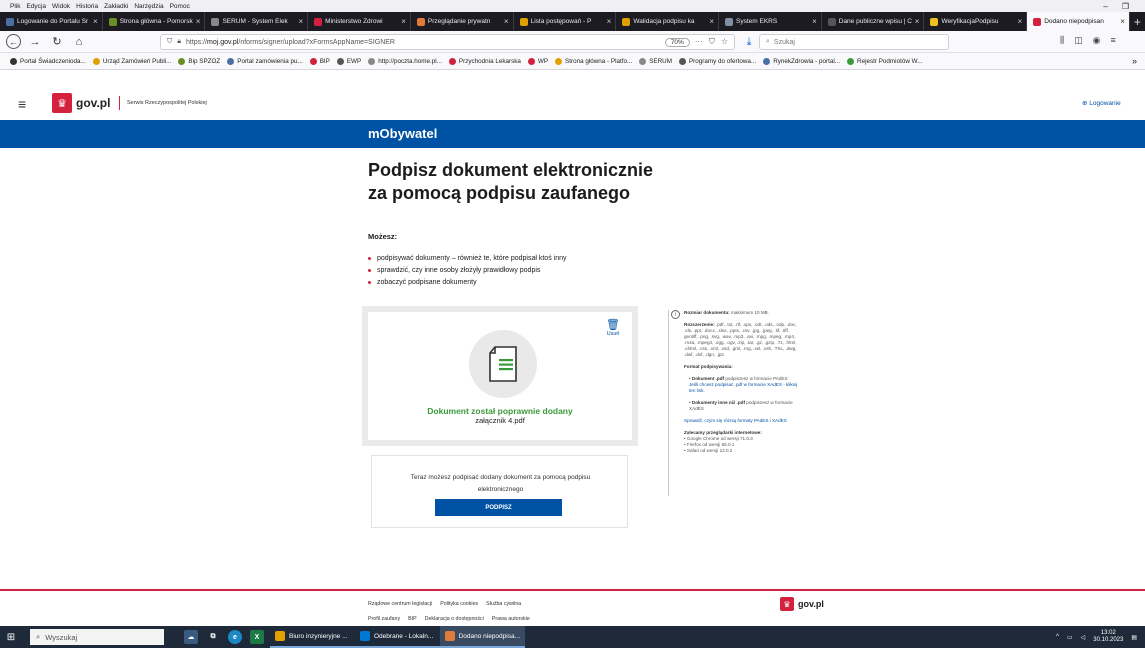 This screenshot has width=1145, height=648. What do you see at coordinates (484, 61) in the screenshot?
I see `bookmark-item: Przychodnia Lekarska` at bounding box center [484, 61].